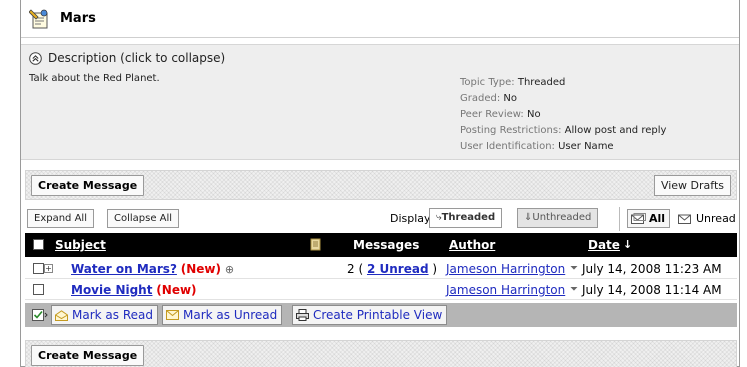 This screenshot has width=747, height=367. What do you see at coordinates (500, 114) in the screenshot?
I see `meta-peer-review: Peer Review: No` at bounding box center [500, 114].